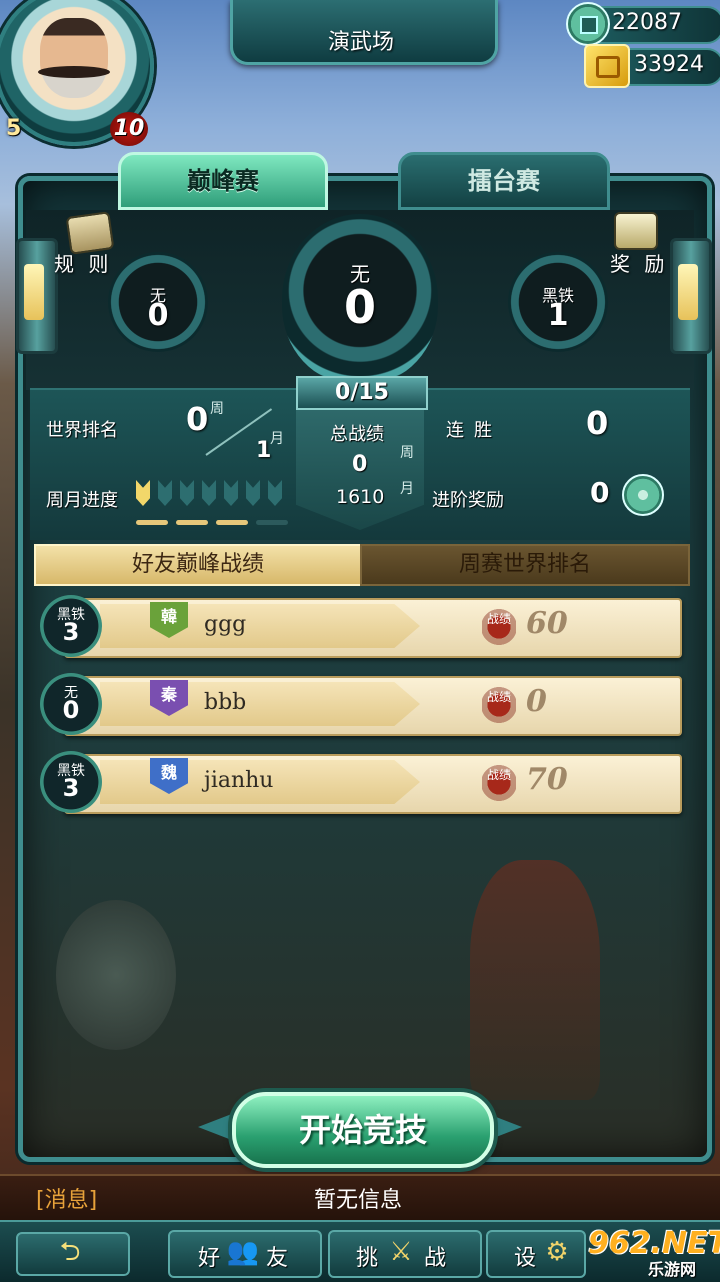 The image size is (720, 1282). Describe the element at coordinates (367, 1256) in the screenshot. I see `challenge-label-left: 挑` at that location.